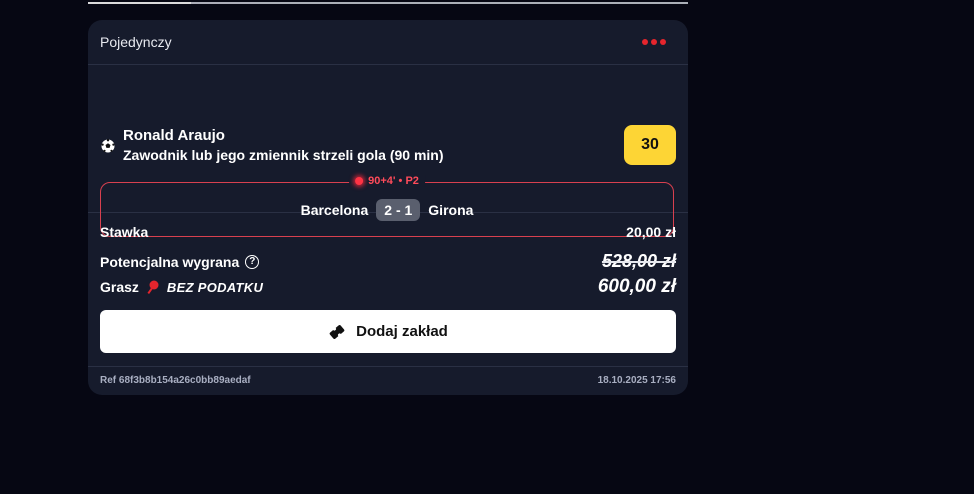 This screenshot has width=974, height=494. I want to click on pin-icon, so click(153, 287).